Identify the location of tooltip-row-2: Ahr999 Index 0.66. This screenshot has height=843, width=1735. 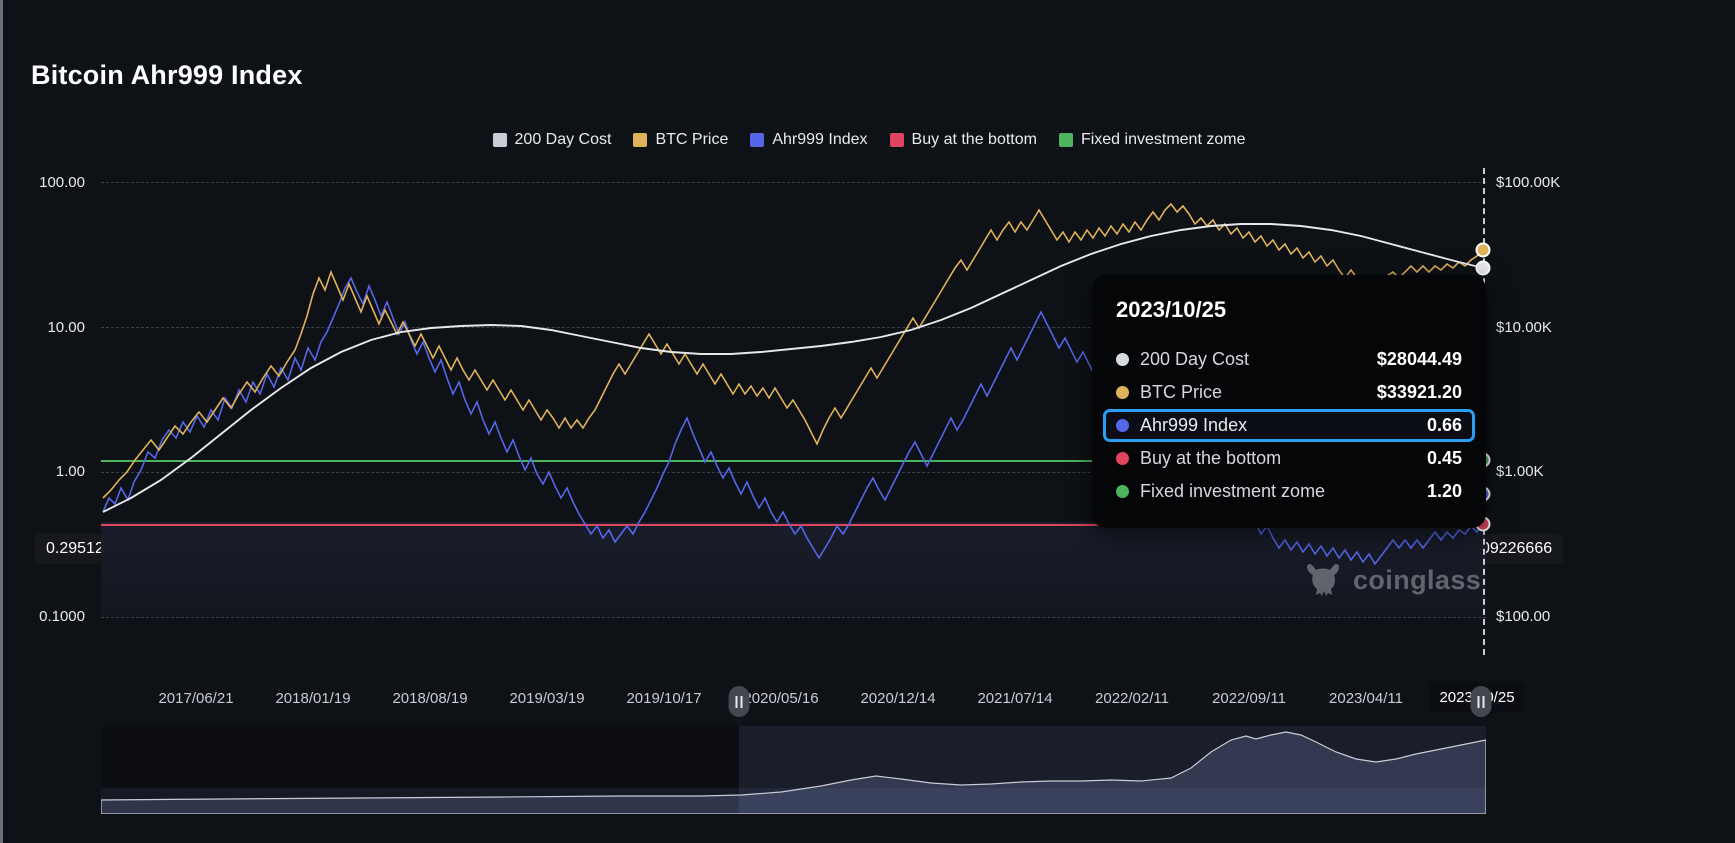
(1289, 425).